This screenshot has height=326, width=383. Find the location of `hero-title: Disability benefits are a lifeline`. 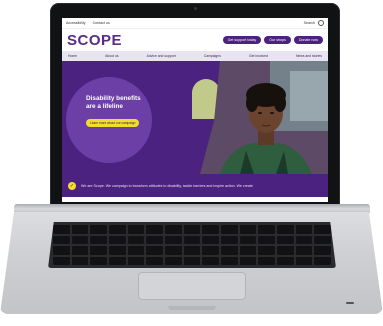

hero-title: Disability benefits are a lifeline is located at coordinates (113, 102).